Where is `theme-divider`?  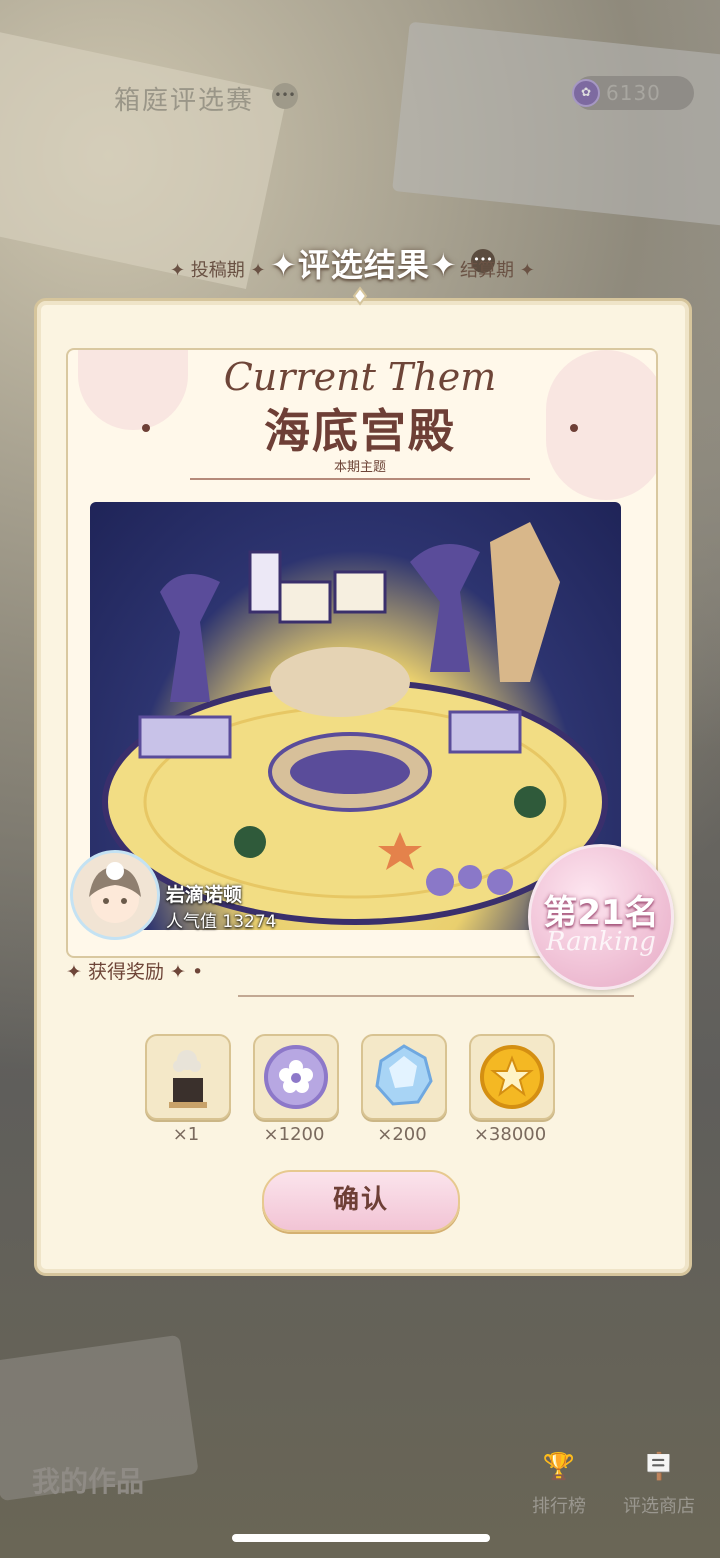 theme-divider is located at coordinates (360, 479).